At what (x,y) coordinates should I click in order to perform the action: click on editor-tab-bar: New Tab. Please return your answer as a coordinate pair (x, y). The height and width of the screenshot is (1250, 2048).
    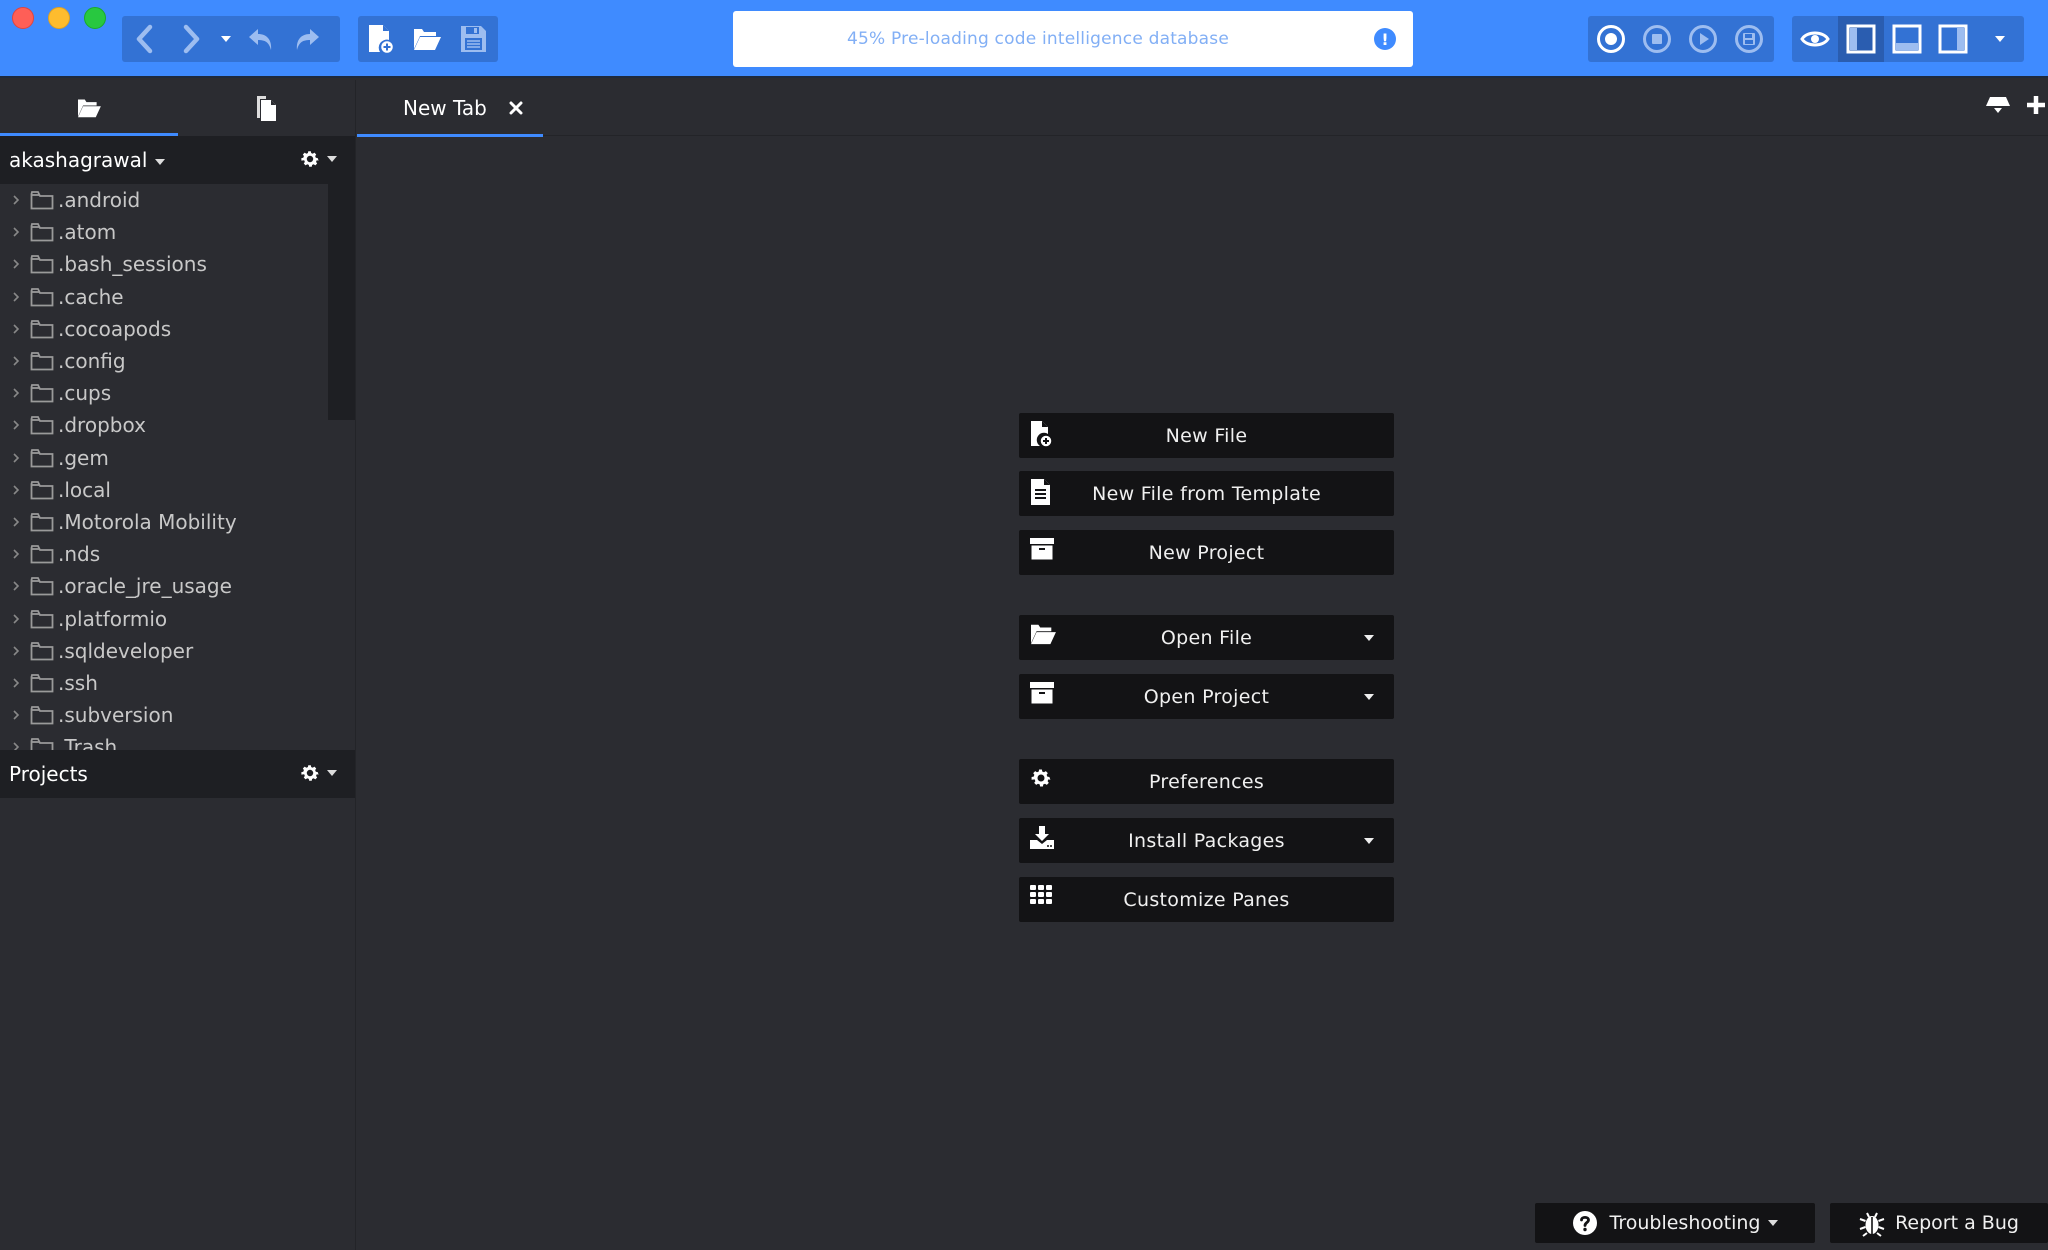
    Looking at the image, I should click on (1202, 108).